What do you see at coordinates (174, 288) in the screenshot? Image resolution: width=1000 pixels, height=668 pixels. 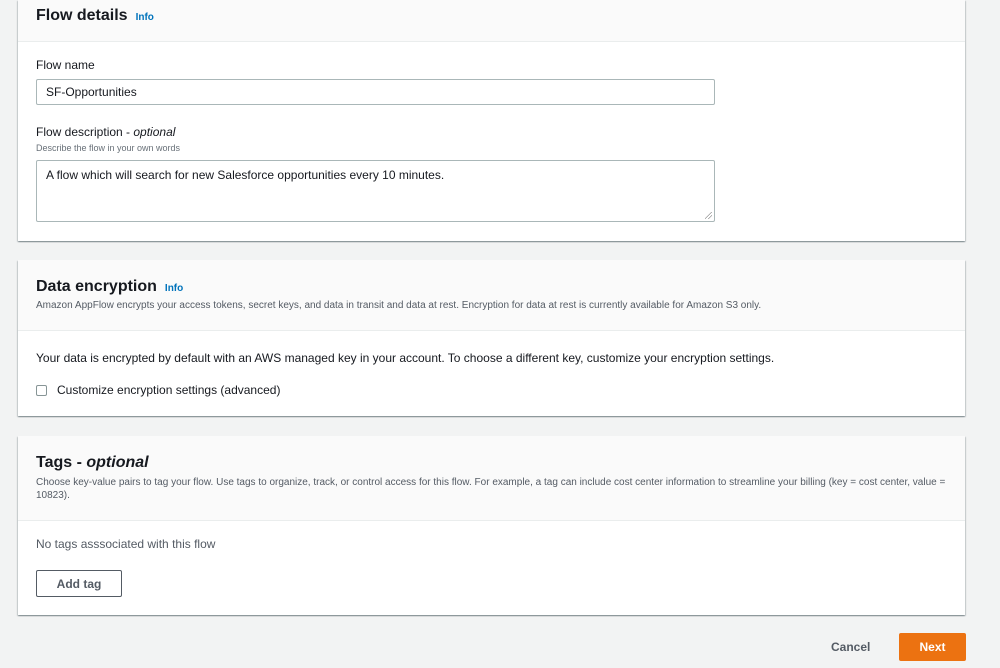 I see `data-encryption-info-link: Info` at bounding box center [174, 288].